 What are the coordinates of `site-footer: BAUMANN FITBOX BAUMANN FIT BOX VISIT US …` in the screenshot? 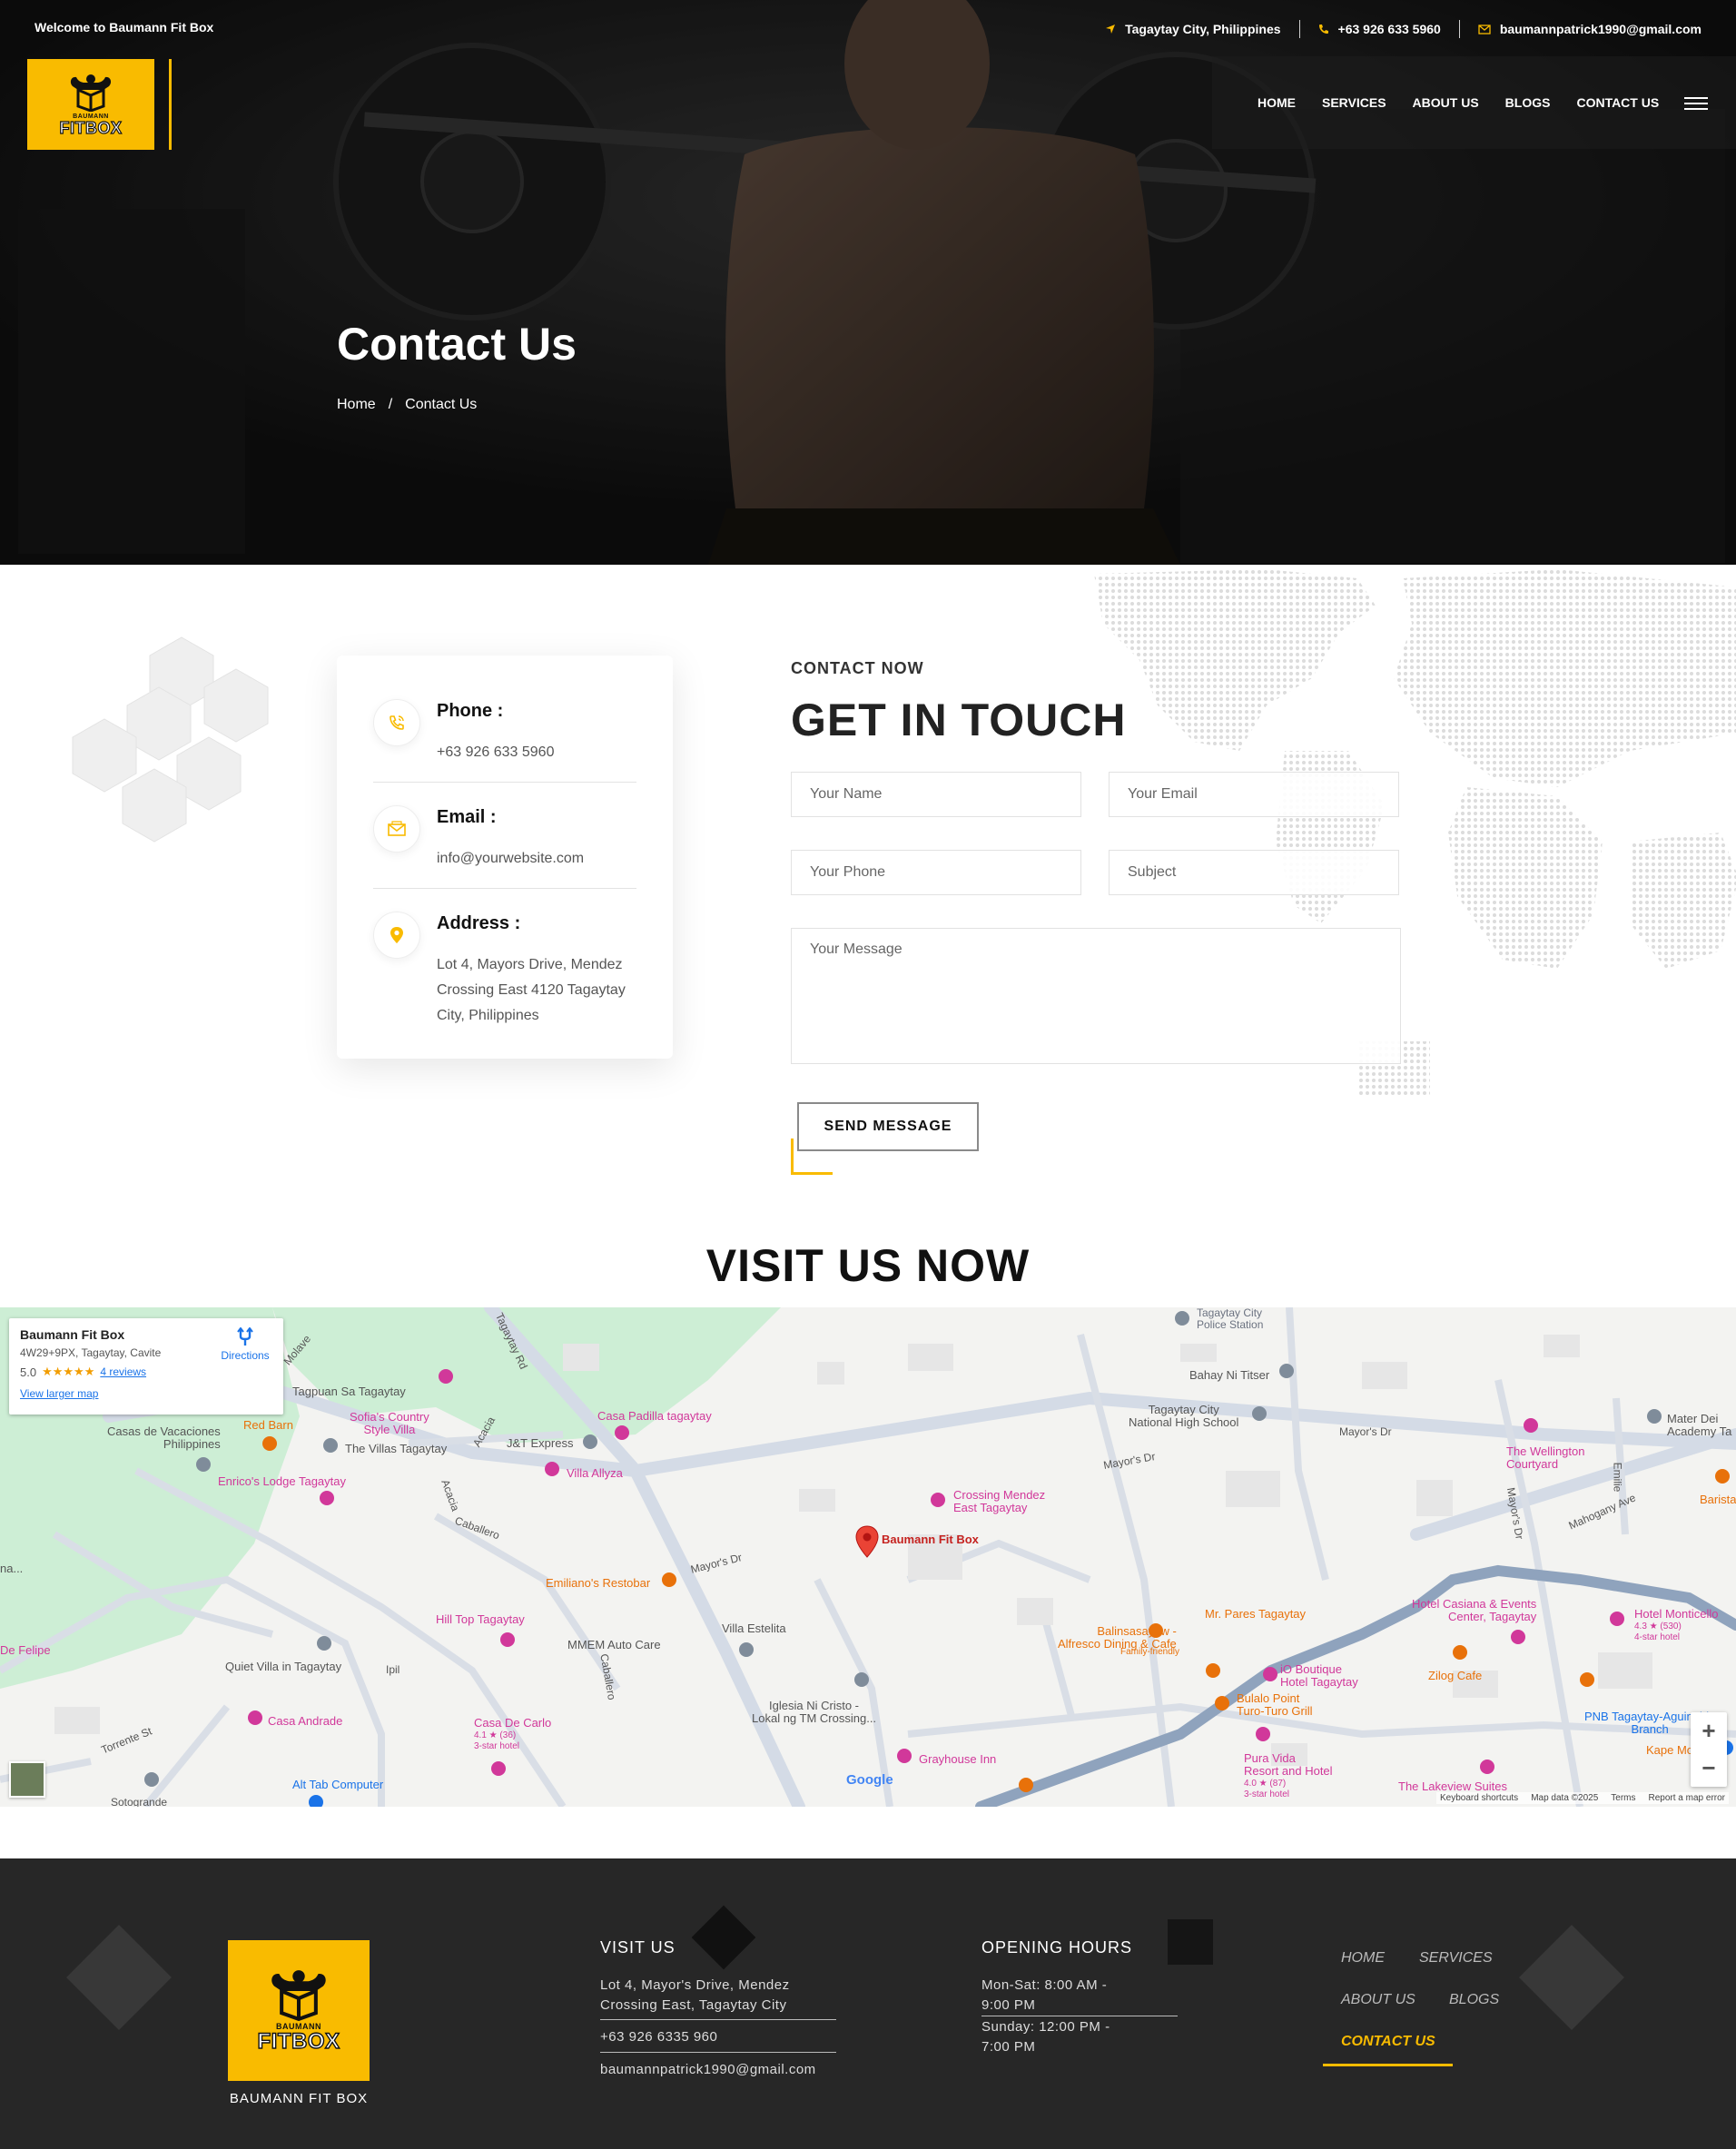 It's located at (868, 2003).